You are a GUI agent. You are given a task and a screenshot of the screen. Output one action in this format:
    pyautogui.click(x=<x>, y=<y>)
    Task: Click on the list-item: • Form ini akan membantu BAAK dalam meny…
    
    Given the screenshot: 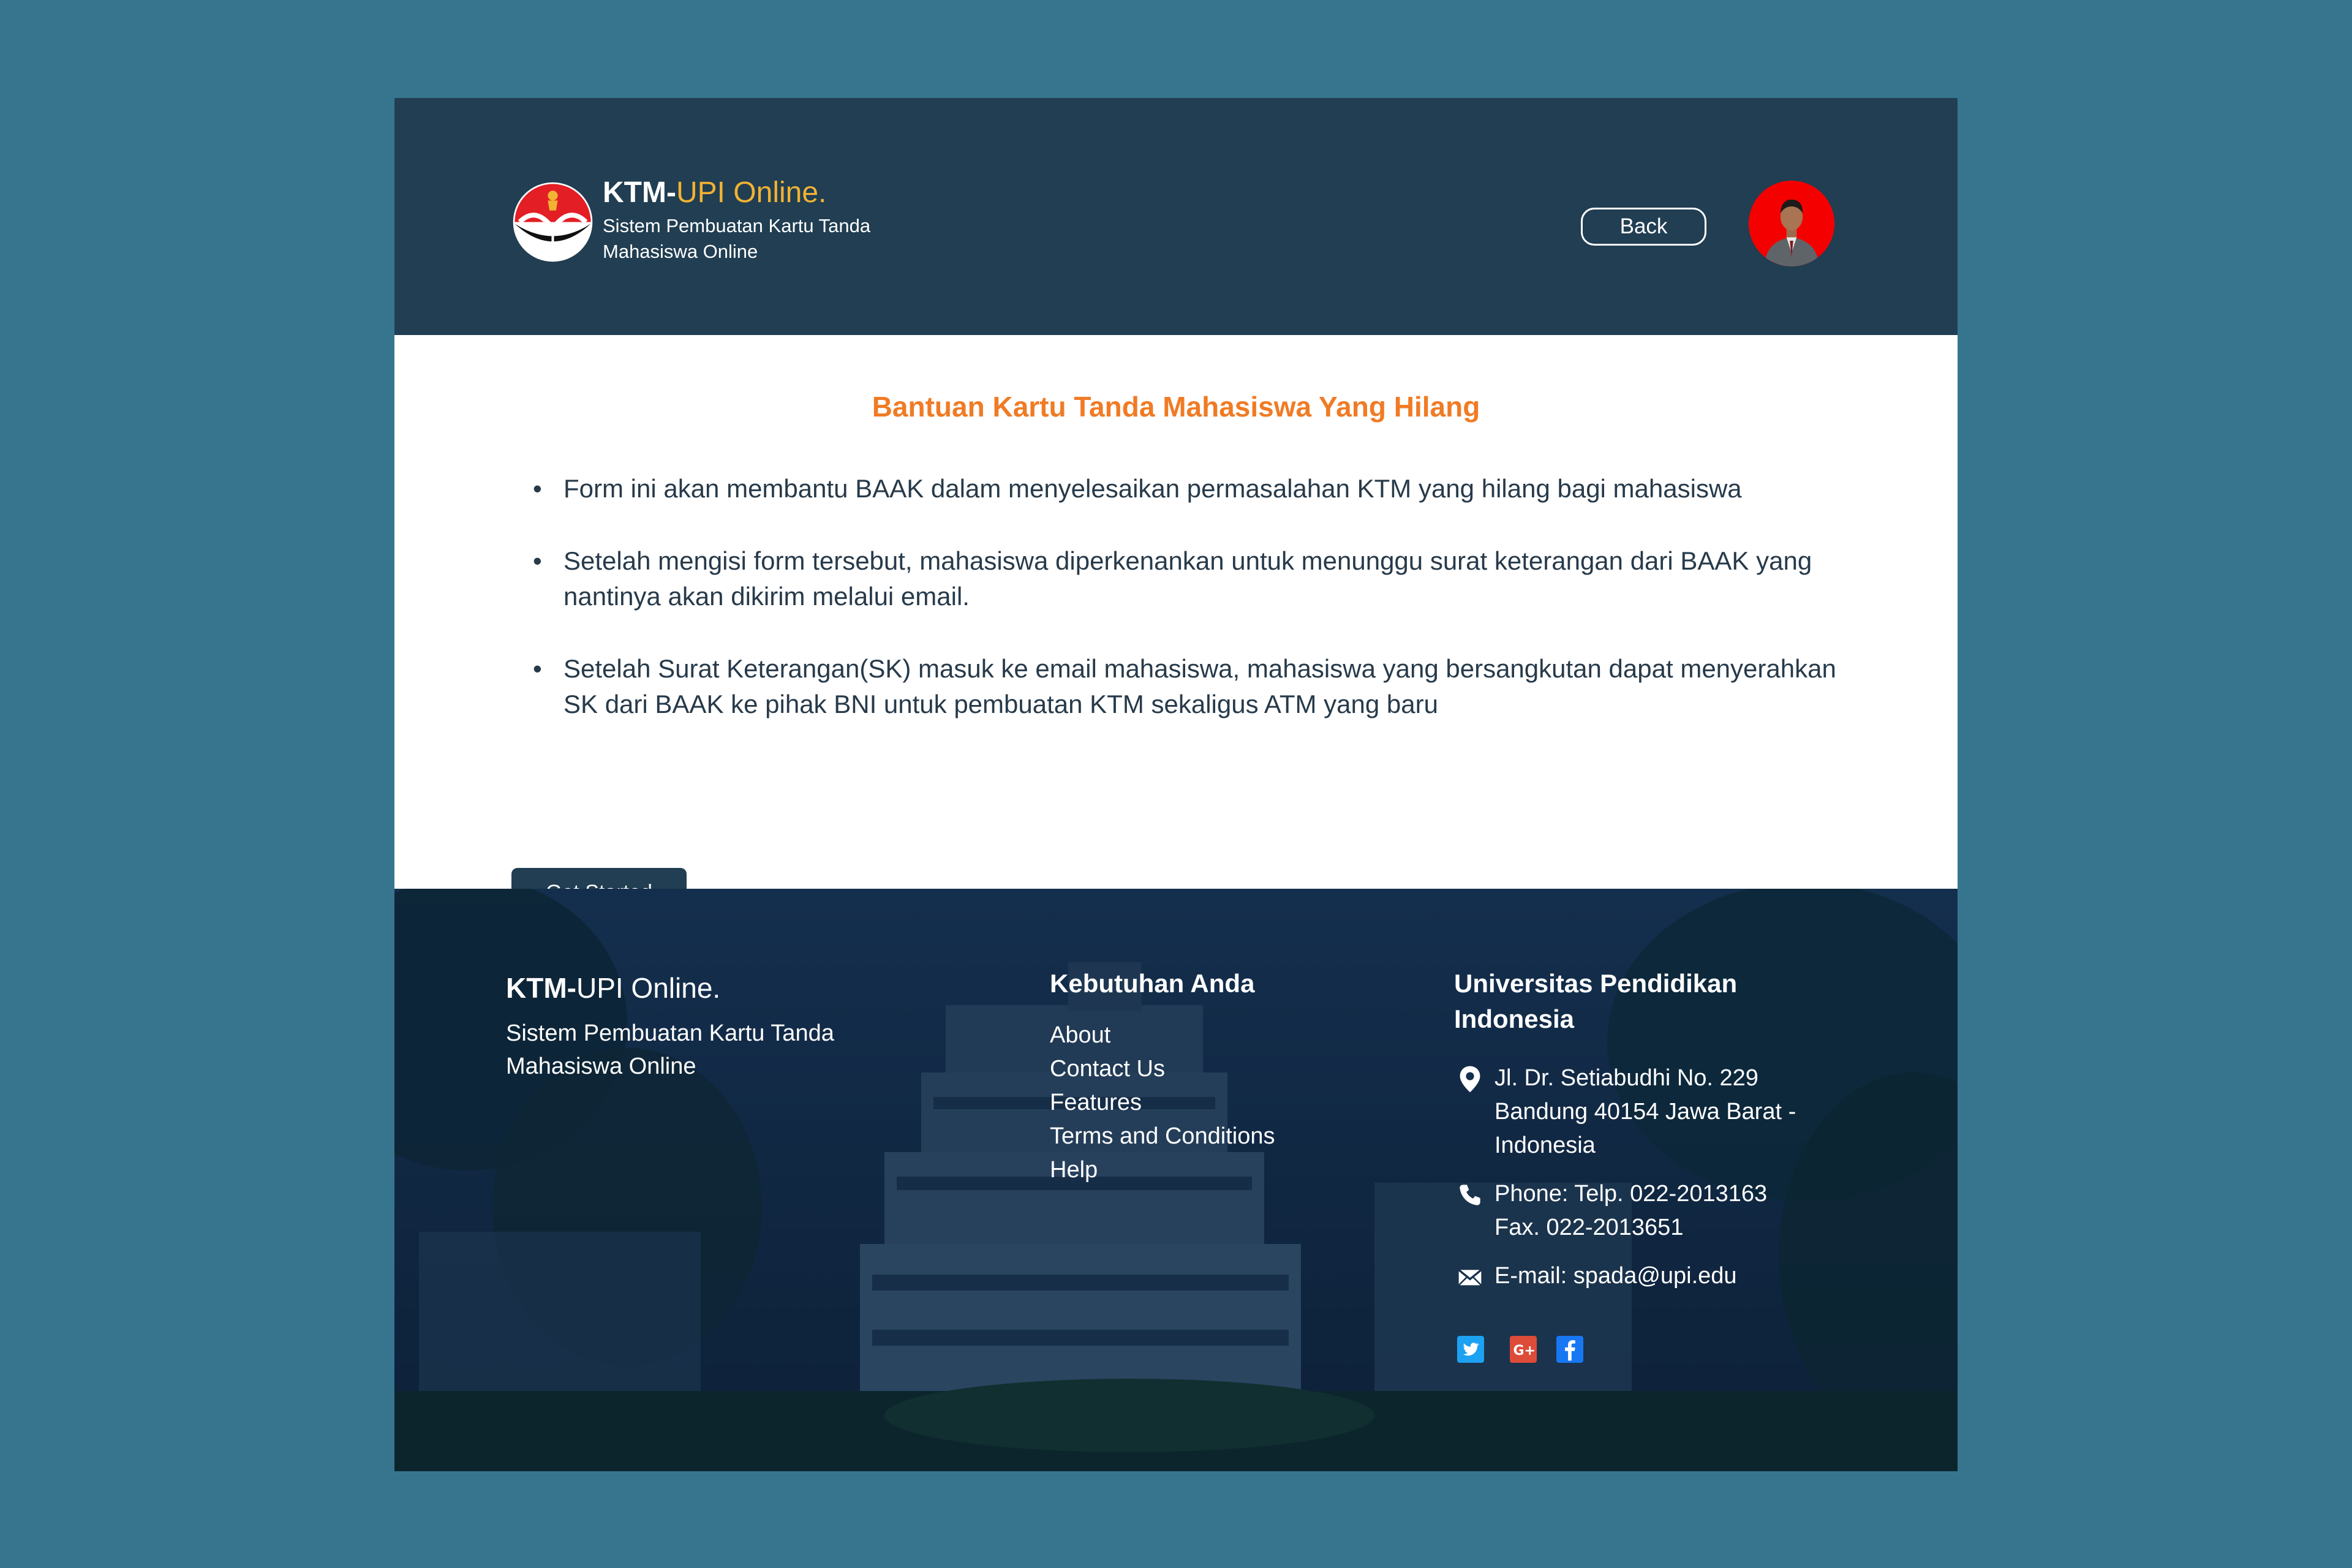 What is the action you would take?
    pyautogui.click(x=1197, y=489)
    